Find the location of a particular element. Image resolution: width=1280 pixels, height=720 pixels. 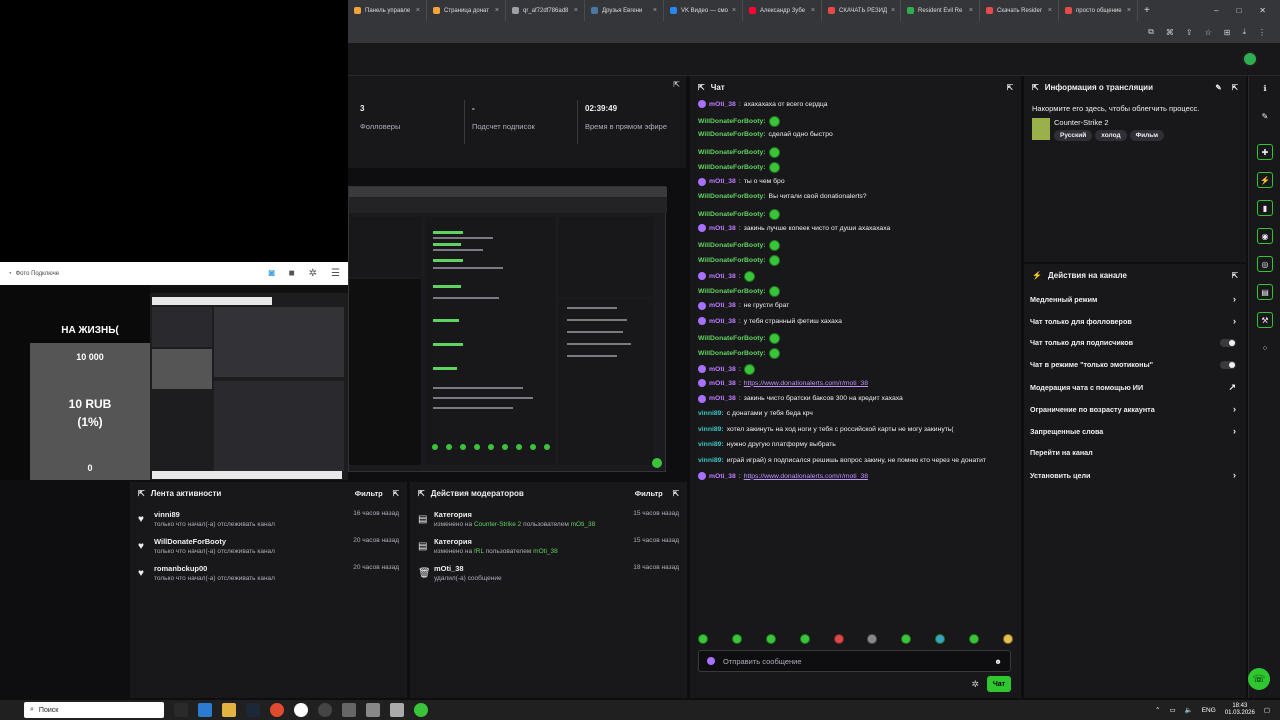

channel-action-item: Ограничение по возрасту аккаунта › is located at coordinates (1133, 409).